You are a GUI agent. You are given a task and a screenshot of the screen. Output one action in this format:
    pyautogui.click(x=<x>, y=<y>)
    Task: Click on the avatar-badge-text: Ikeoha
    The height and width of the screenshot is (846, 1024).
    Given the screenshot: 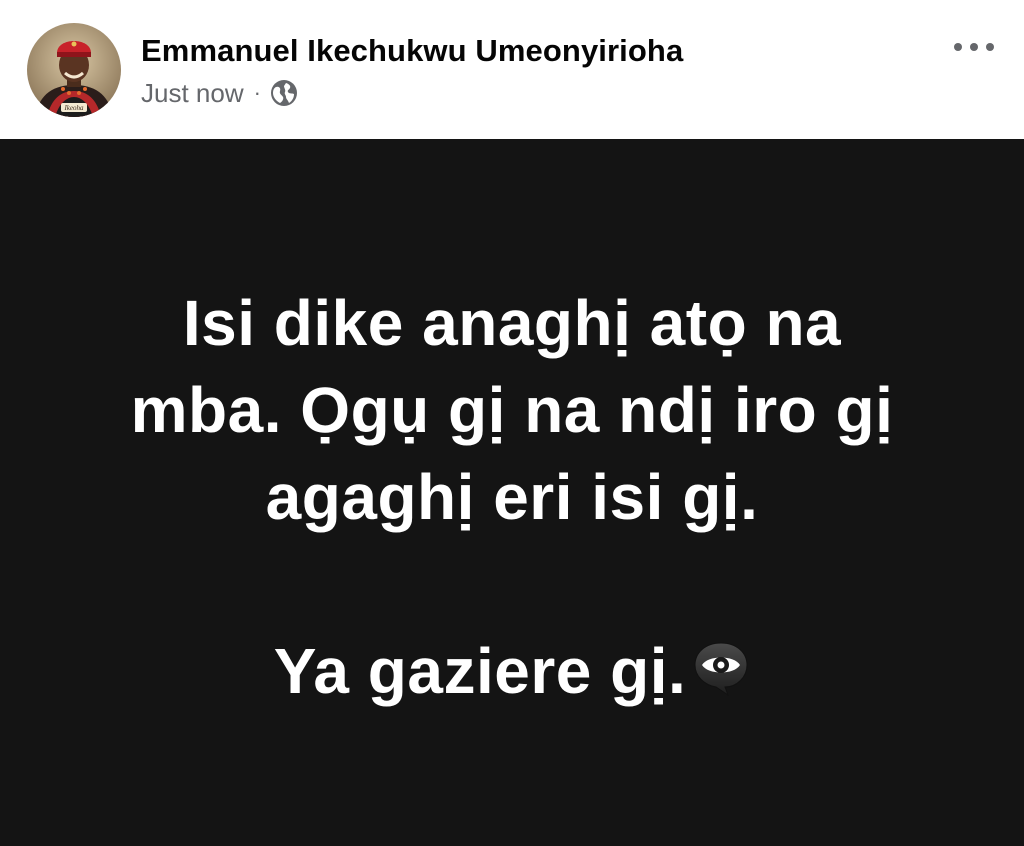 What is the action you would take?
    pyautogui.click(x=73, y=108)
    